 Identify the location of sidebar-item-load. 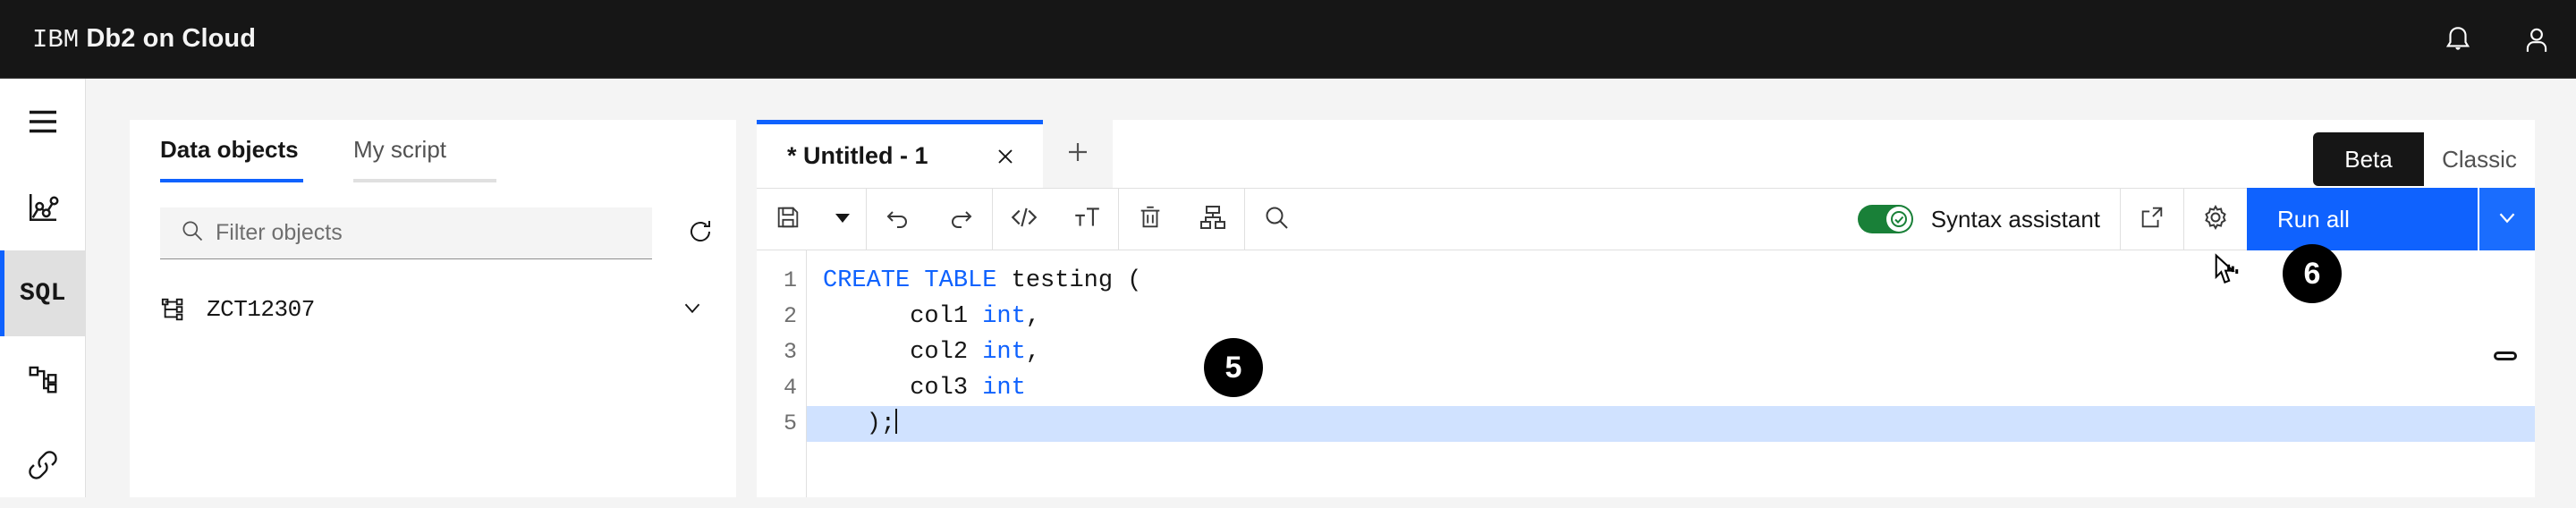
(43, 465).